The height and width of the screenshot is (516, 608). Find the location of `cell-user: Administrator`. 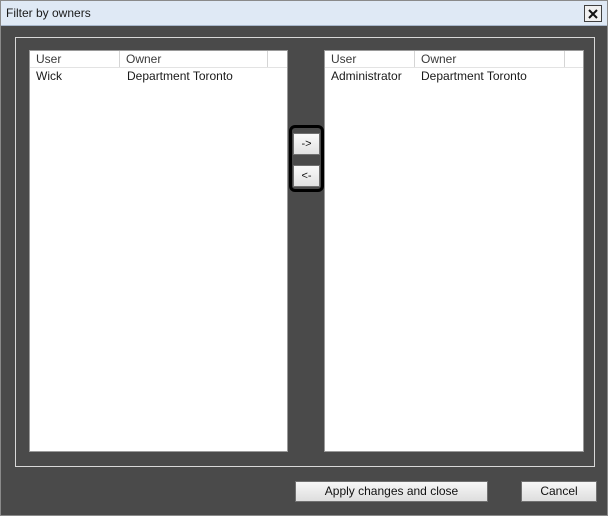

cell-user: Administrator is located at coordinates (366, 76).